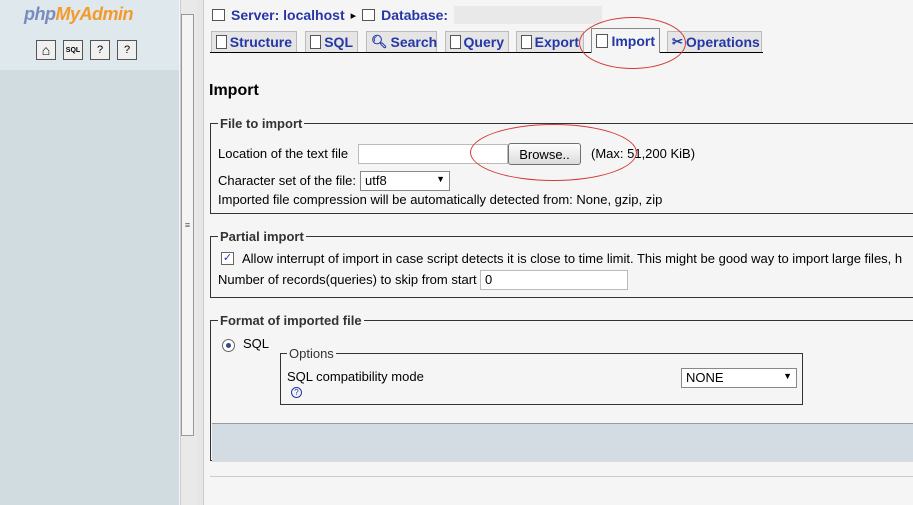 This screenshot has height=505, width=913. Describe the element at coordinates (561, 476) in the screenshot. I see `bottom-divider` at that location.